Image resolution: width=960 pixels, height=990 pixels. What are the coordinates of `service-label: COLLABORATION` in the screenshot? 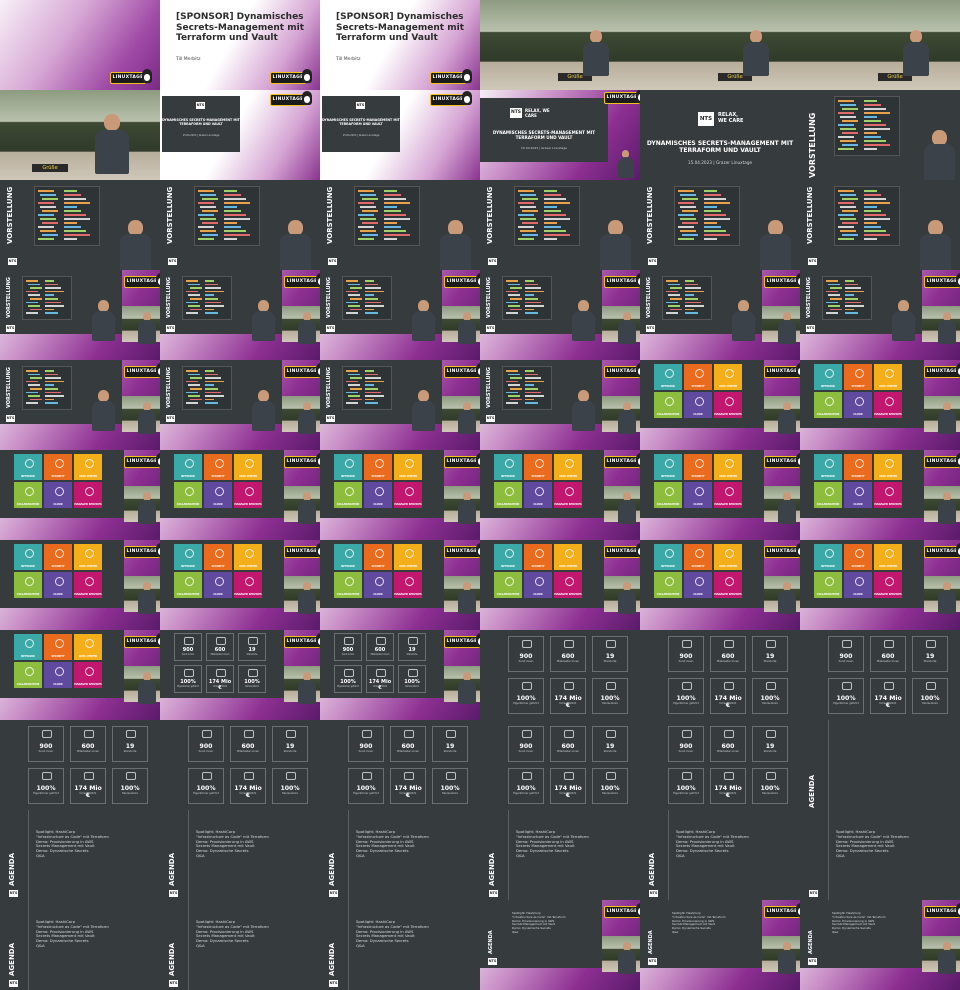 It's located at (188, 504).